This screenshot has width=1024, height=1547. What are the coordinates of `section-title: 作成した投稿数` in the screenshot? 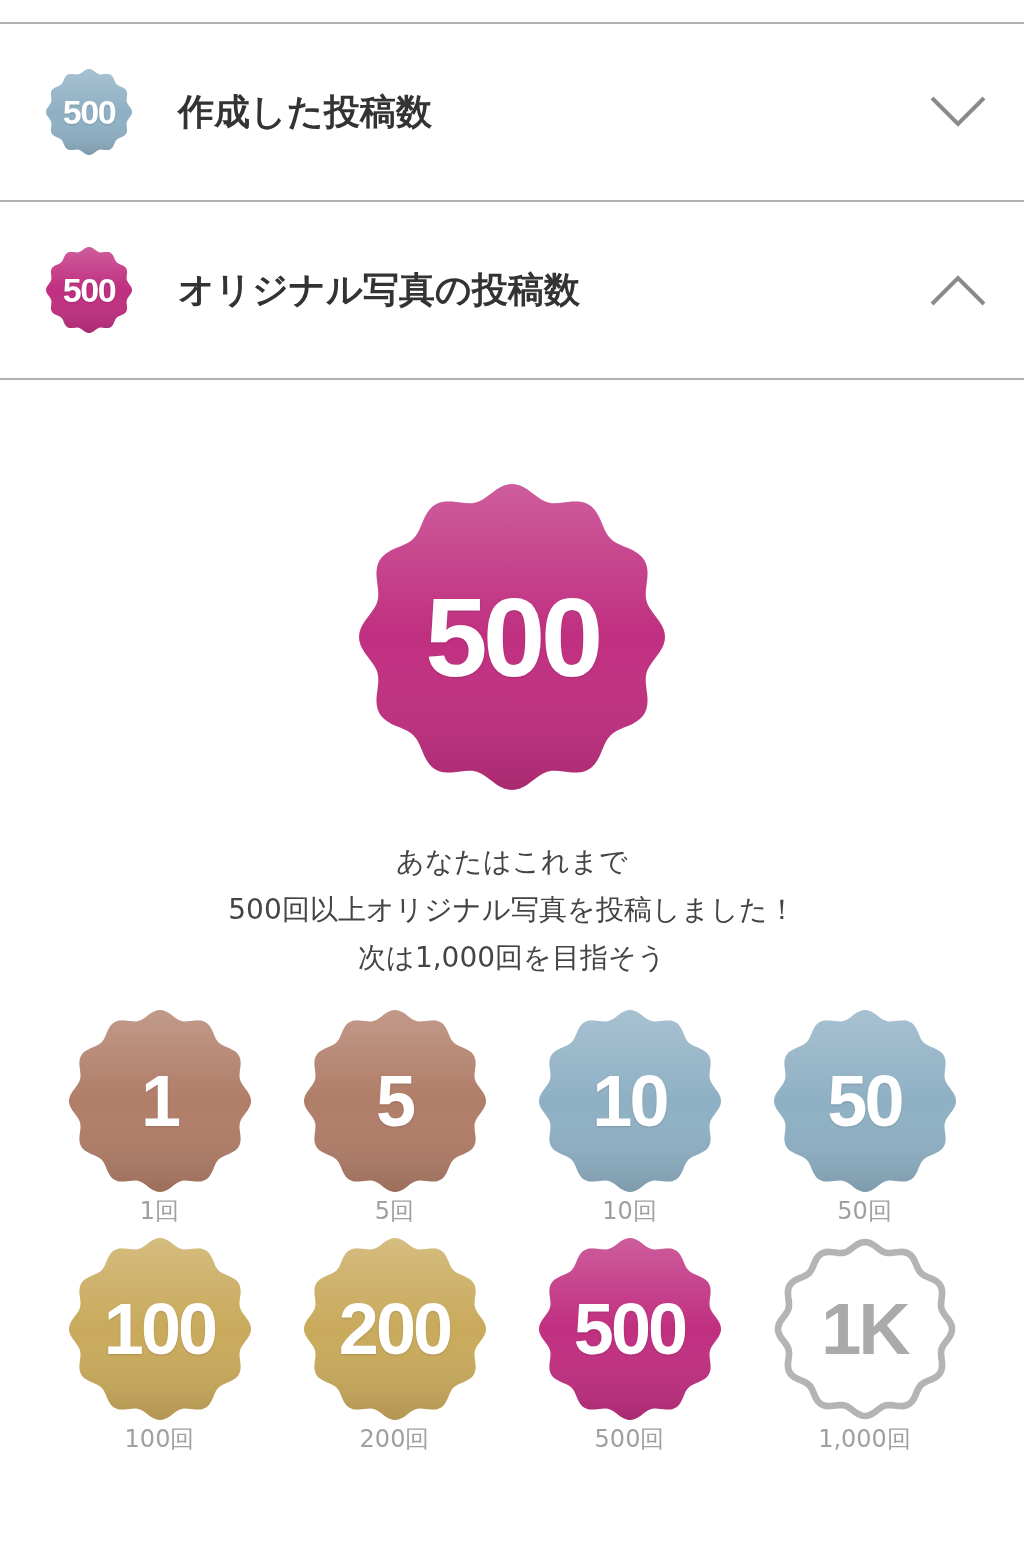 It's located at (305, 111).